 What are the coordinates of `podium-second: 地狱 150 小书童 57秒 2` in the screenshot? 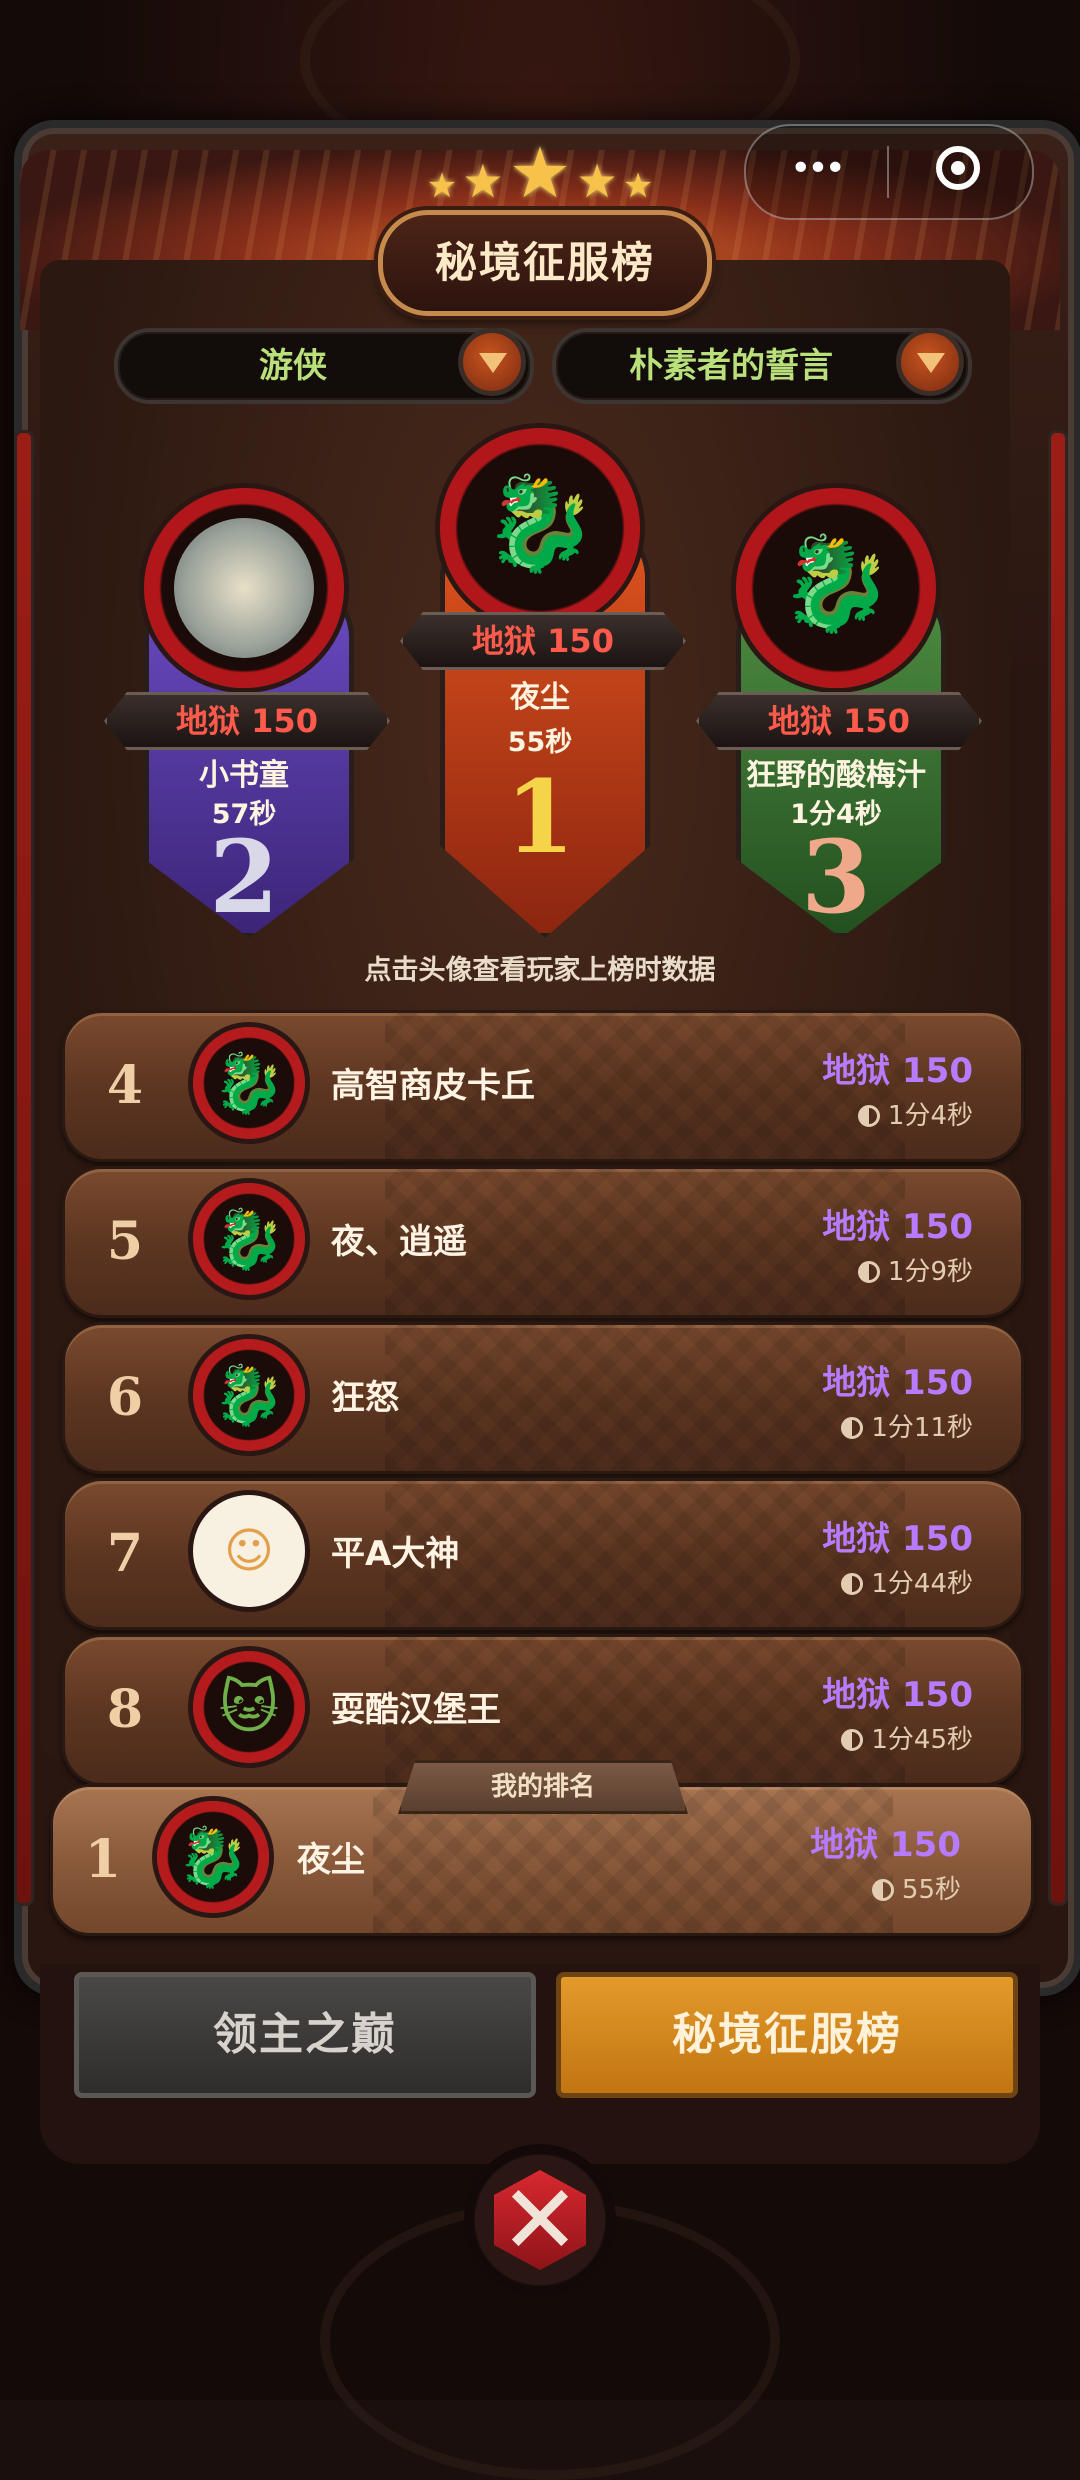 It's located at (247, 713).